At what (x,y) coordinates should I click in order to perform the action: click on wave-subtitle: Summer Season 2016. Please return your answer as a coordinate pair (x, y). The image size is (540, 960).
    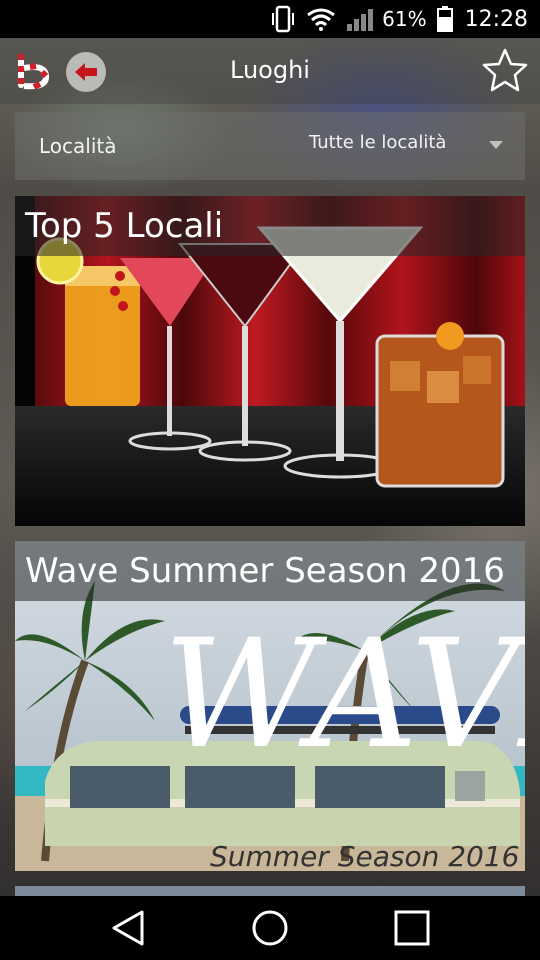
    Looking at the image, I should click on (365, 855).